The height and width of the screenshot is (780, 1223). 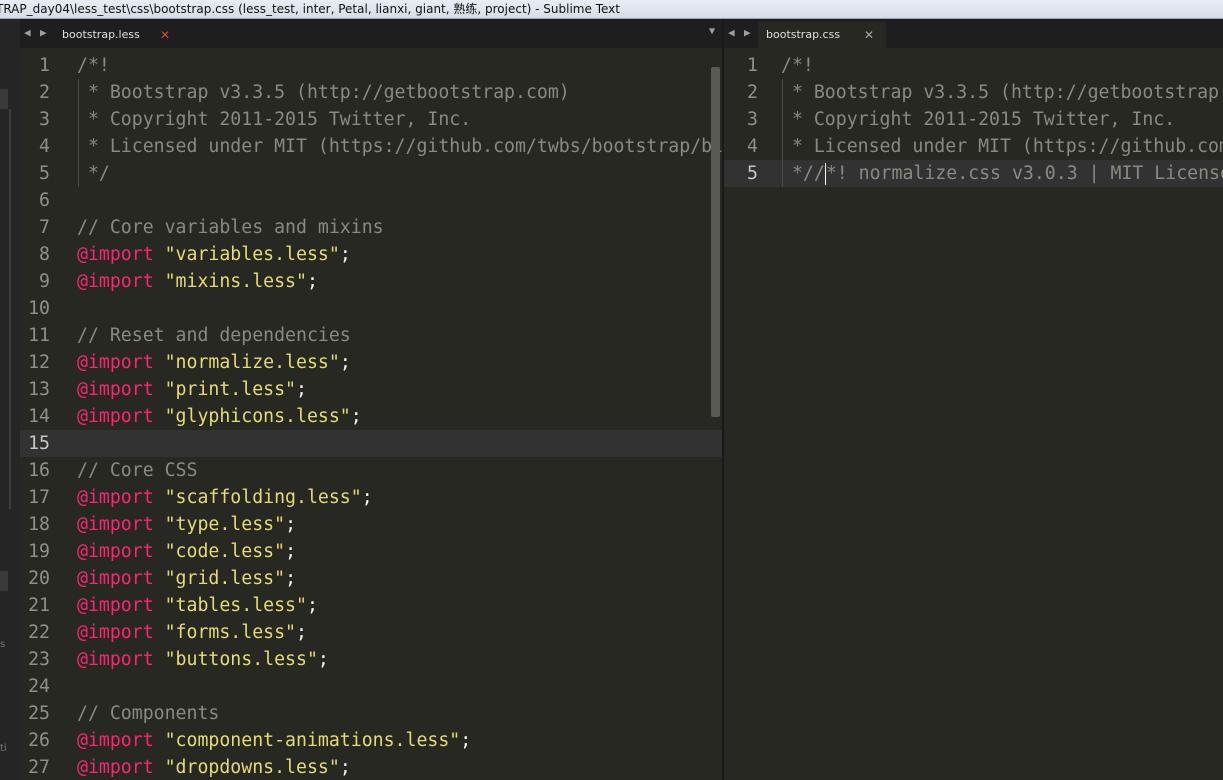 I want to click on code-line: 14 @import "glyphicons.less";, so click(x=371, y=416).